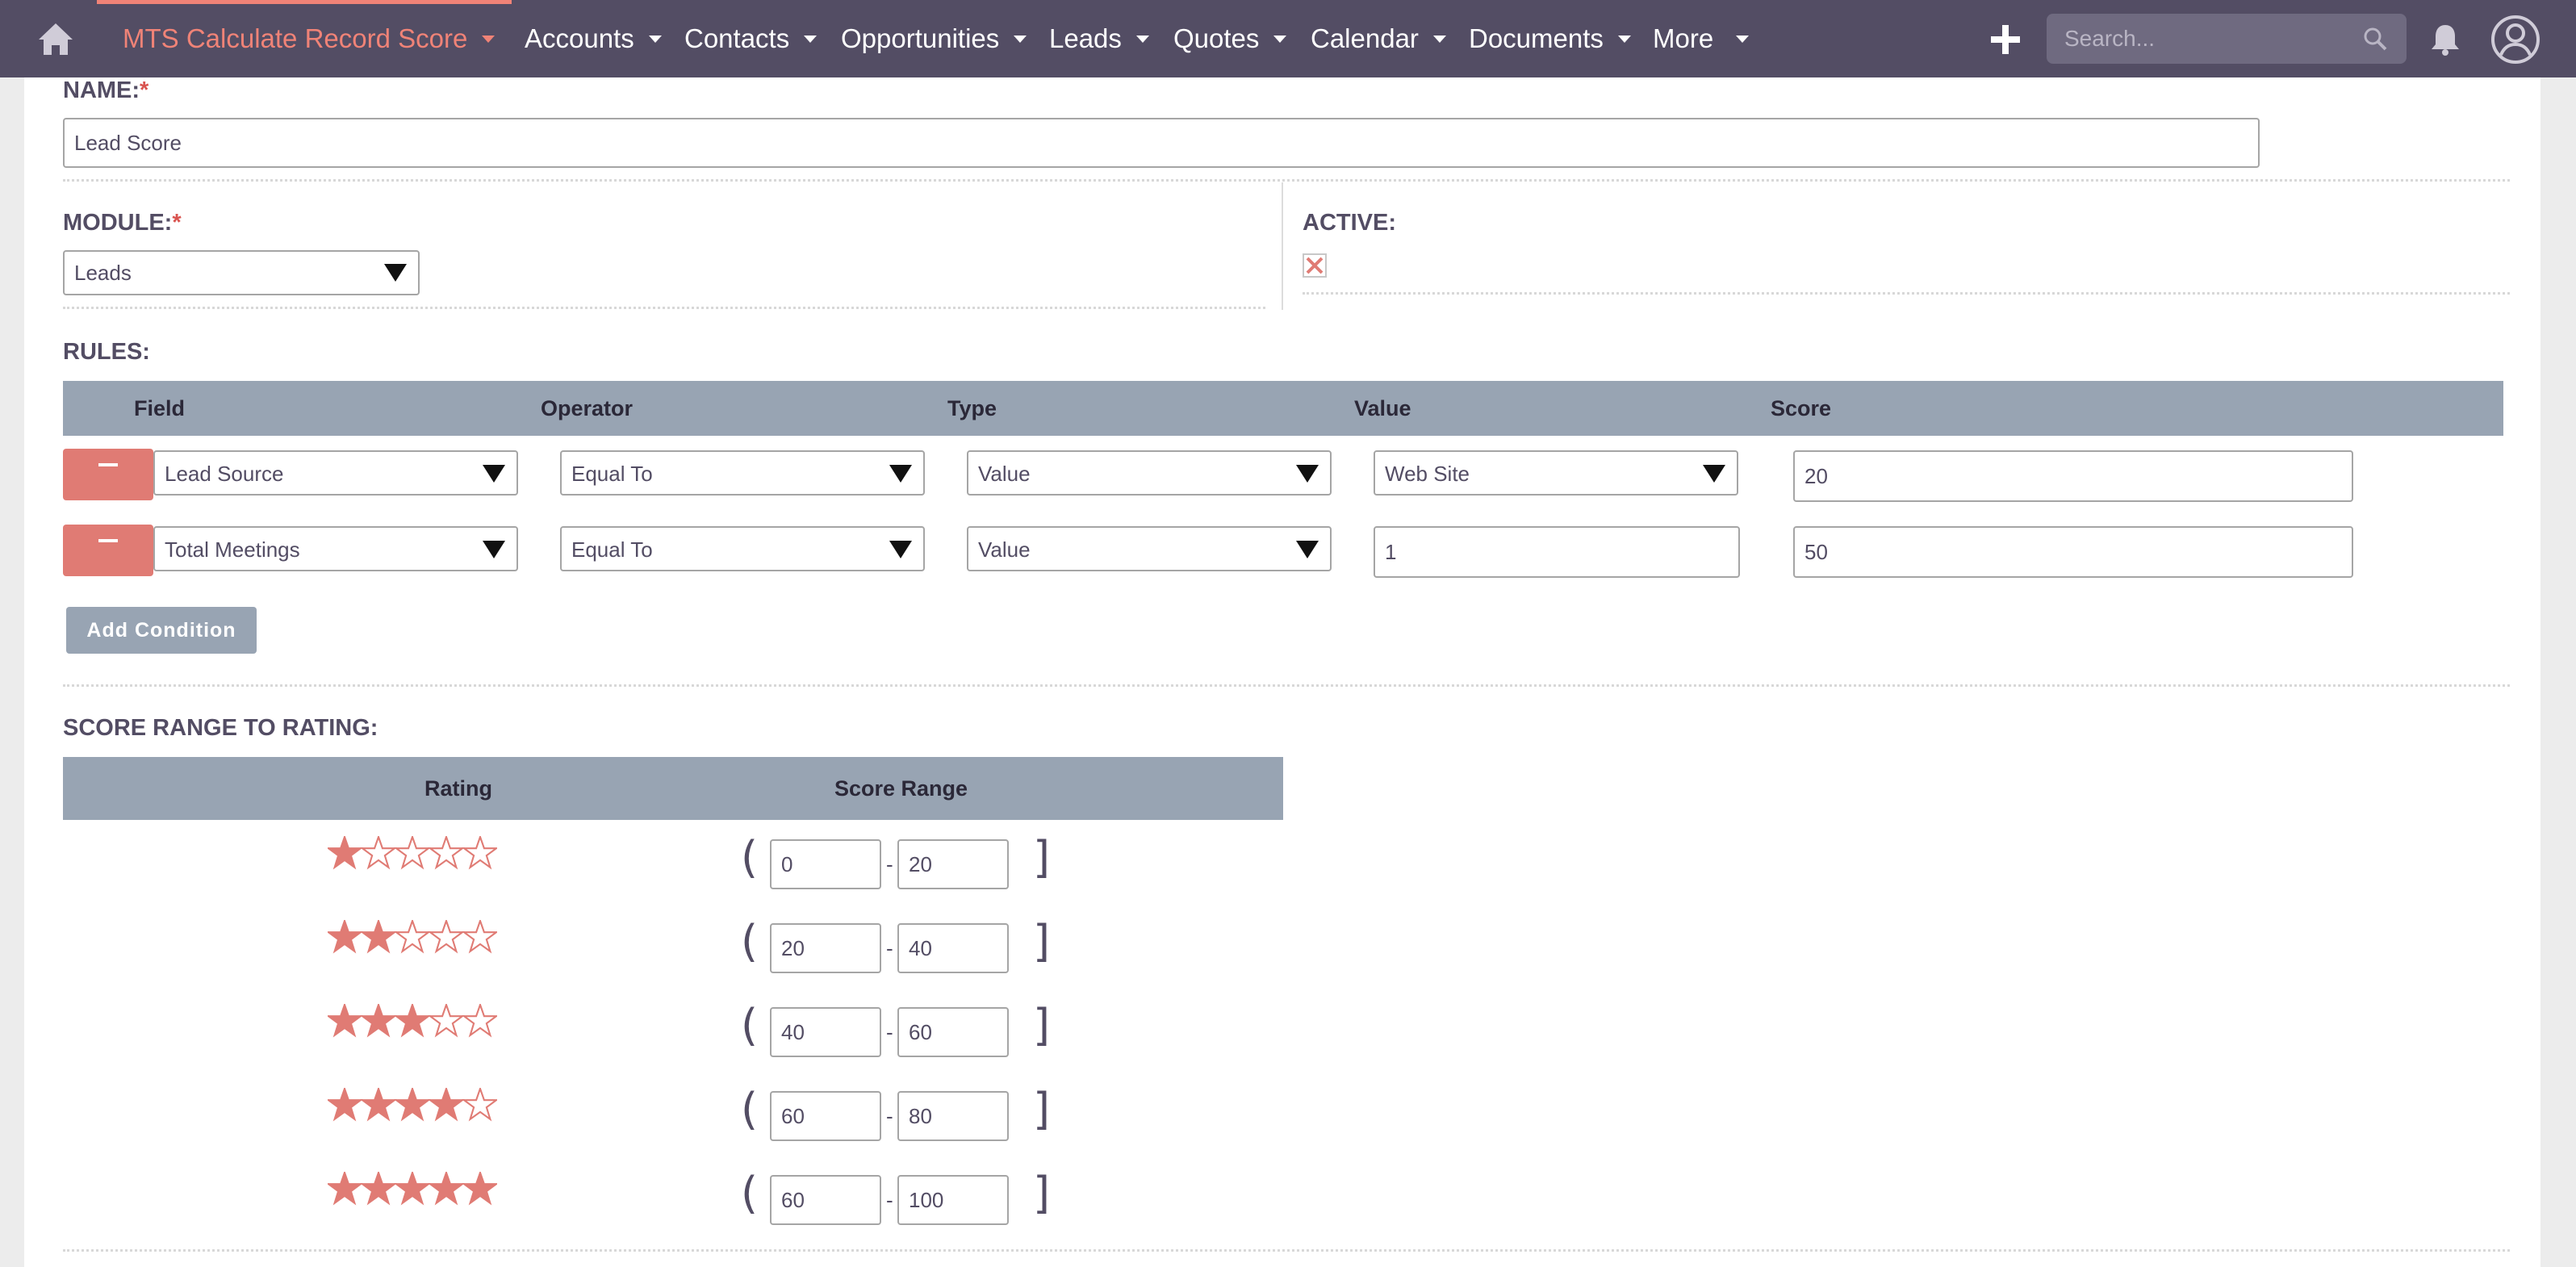 This screenshot has width=2576, height=1267. What do you see at coordinates (1365, 38) in the screenshot?
I see `nav-item-label: Calendar` at bounding box center [1365, 38].